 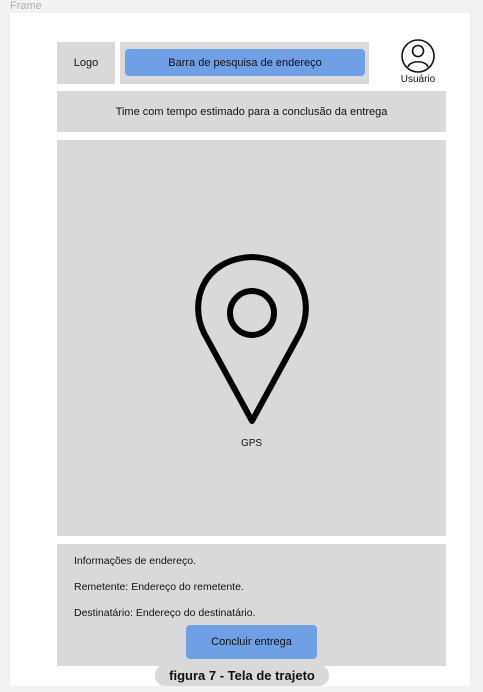 I want to click on address-search-label: Barra de pesquisa de endereço, so click(x=245, y=62).